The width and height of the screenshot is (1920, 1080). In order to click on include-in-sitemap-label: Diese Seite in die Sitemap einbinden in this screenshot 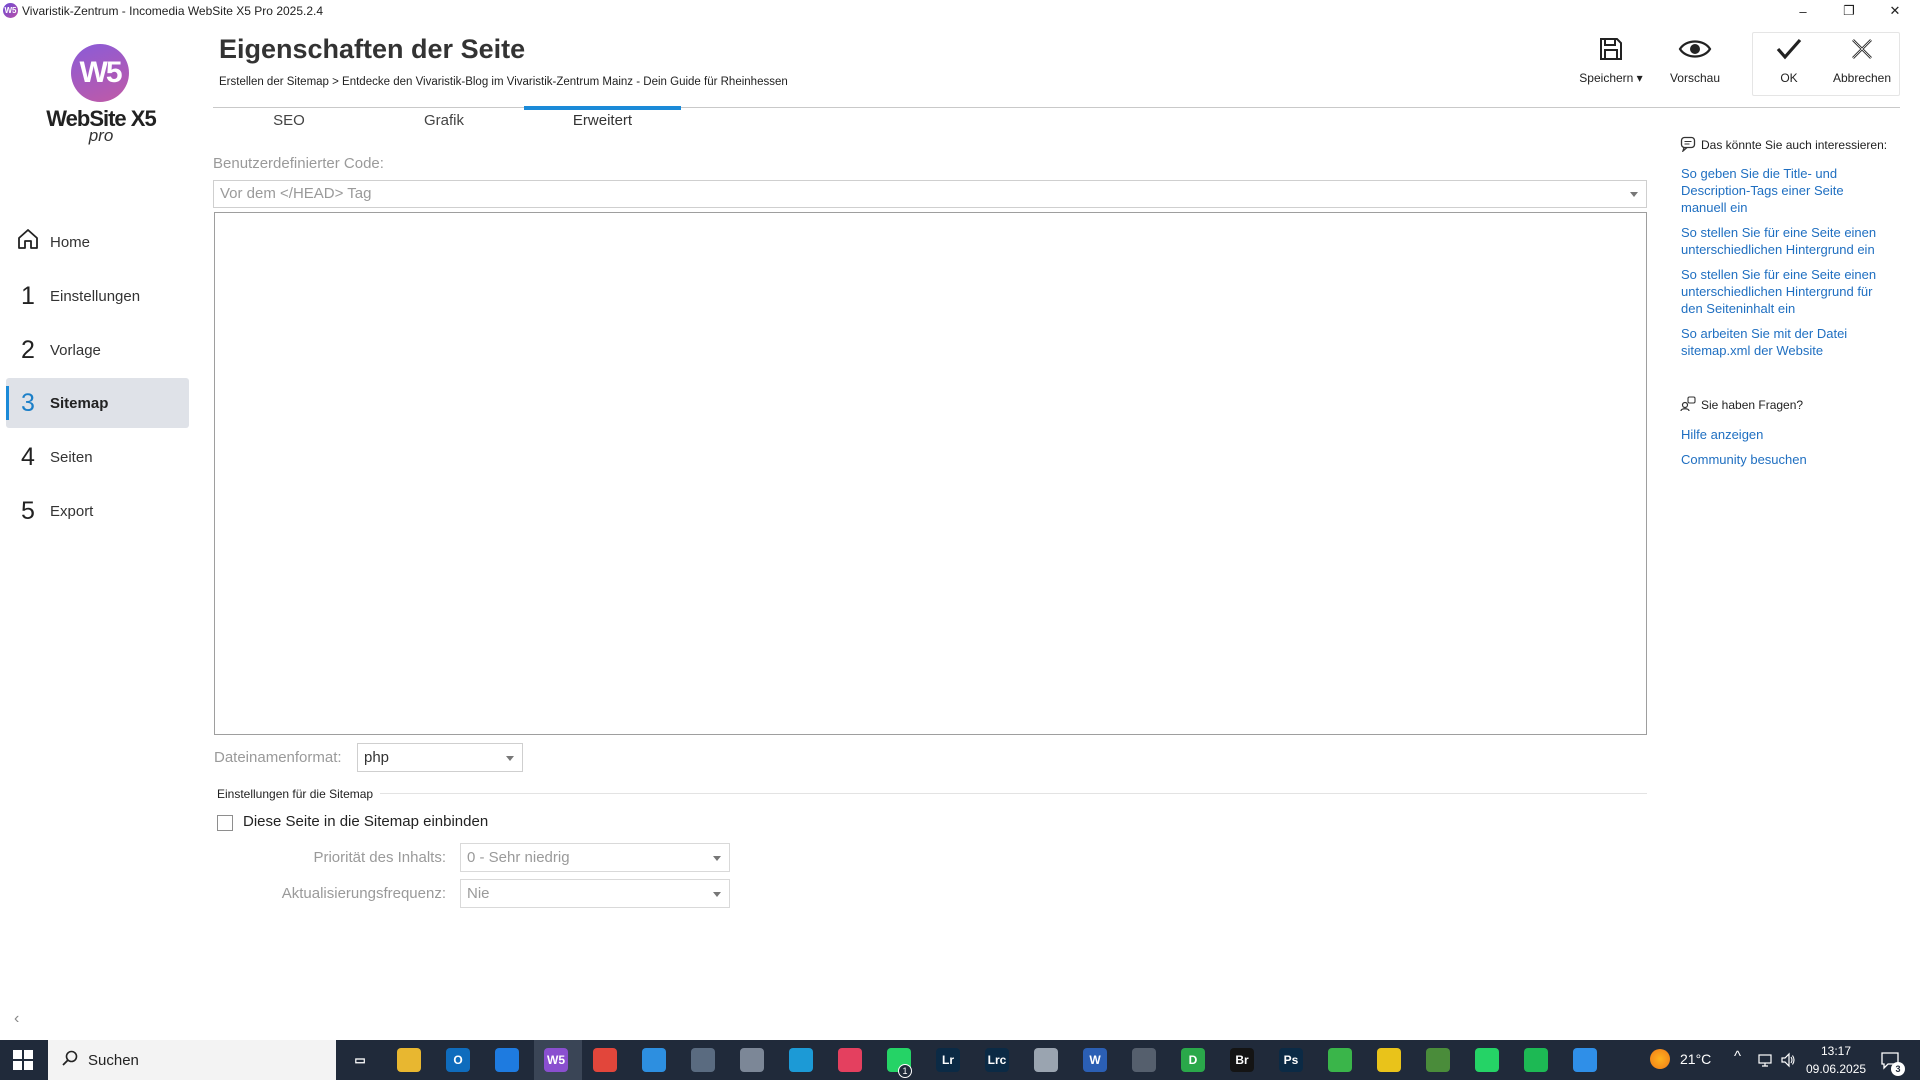, I will do `click(365, 821)`.